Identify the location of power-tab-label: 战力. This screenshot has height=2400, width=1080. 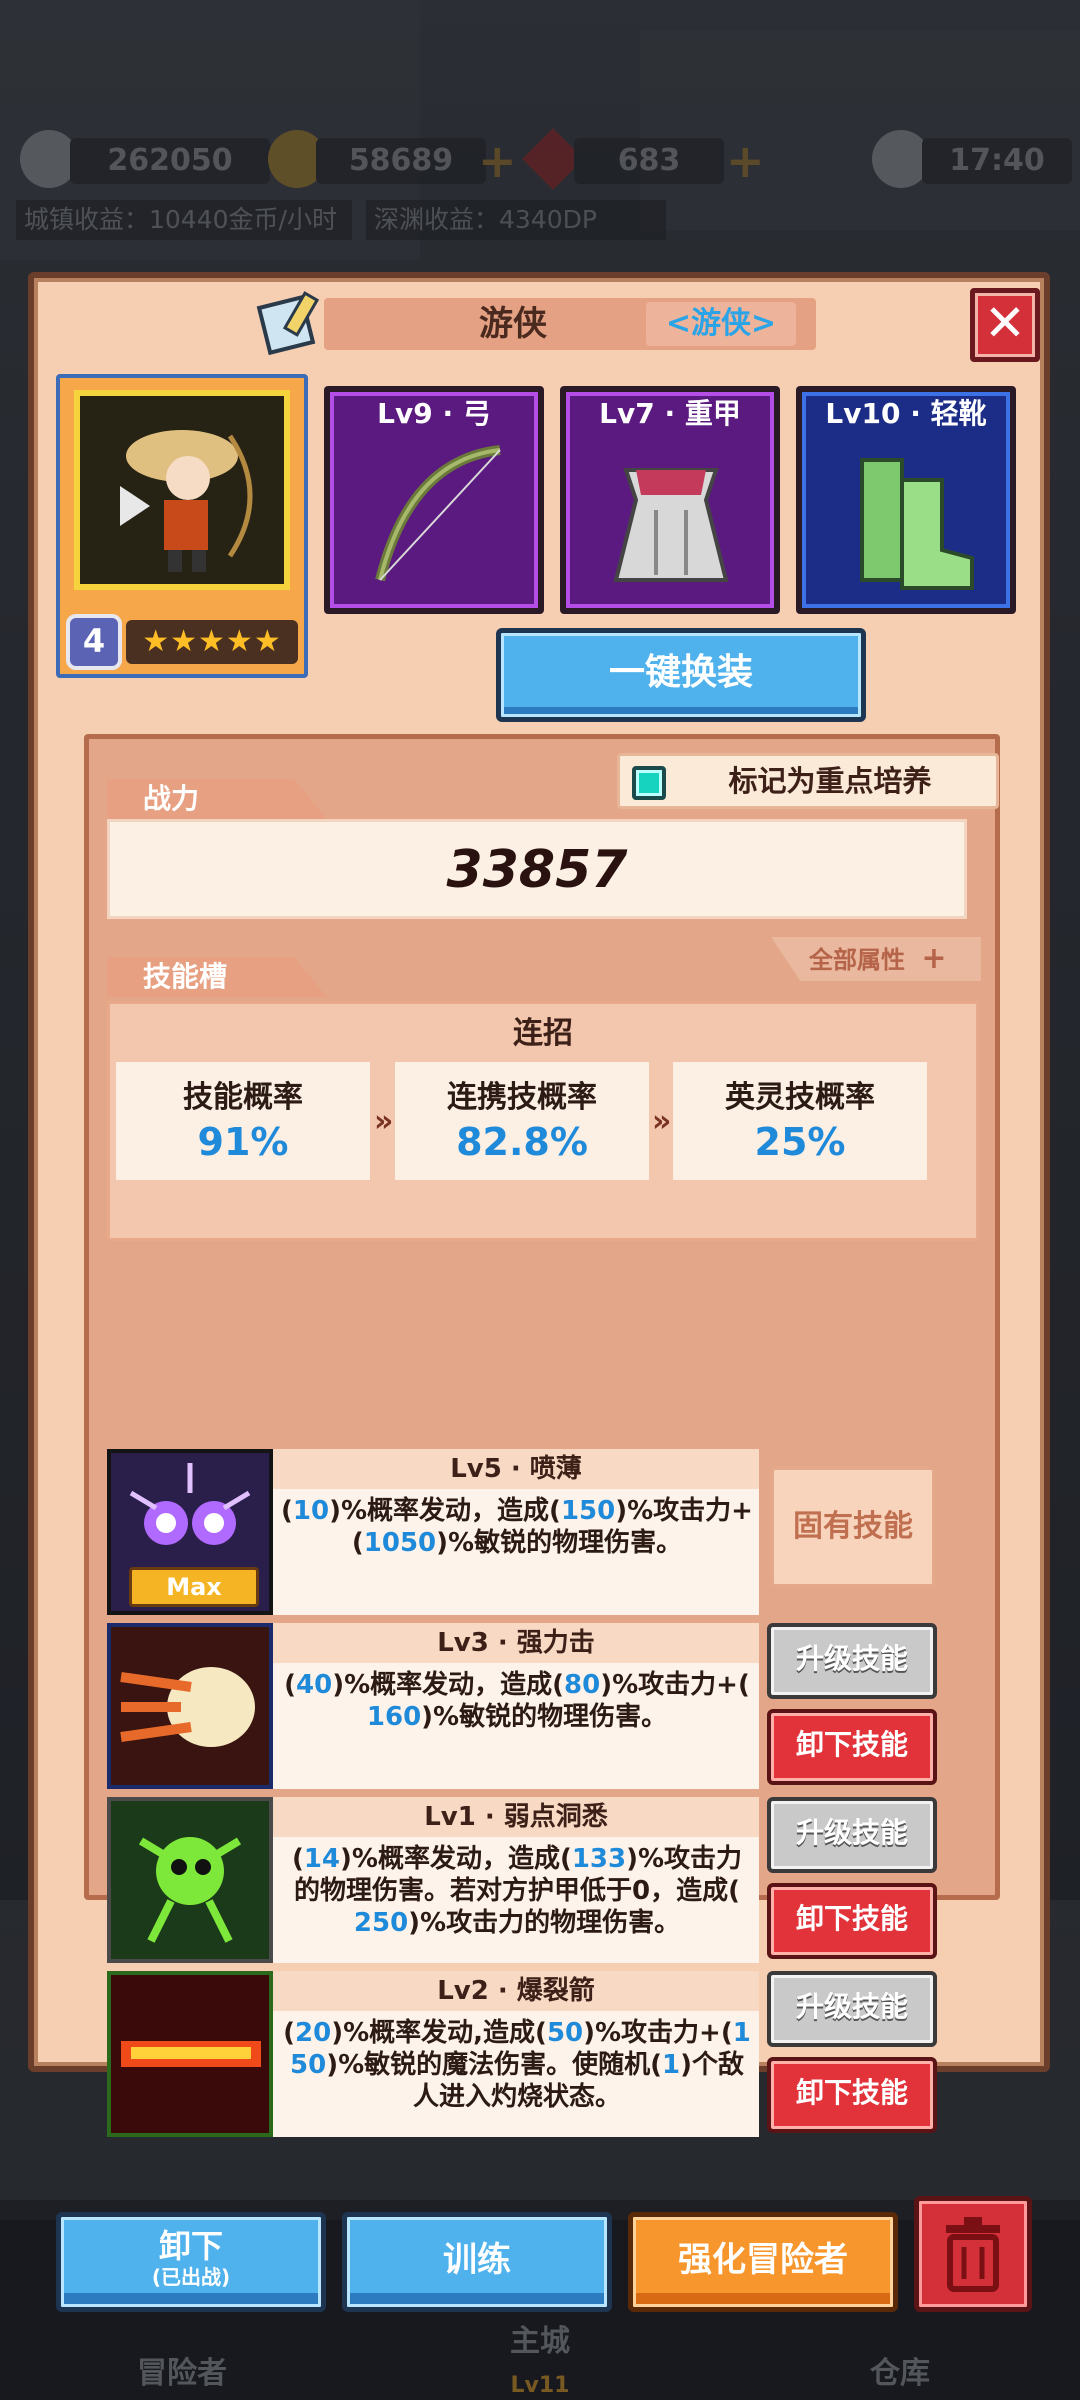
(217, 799).